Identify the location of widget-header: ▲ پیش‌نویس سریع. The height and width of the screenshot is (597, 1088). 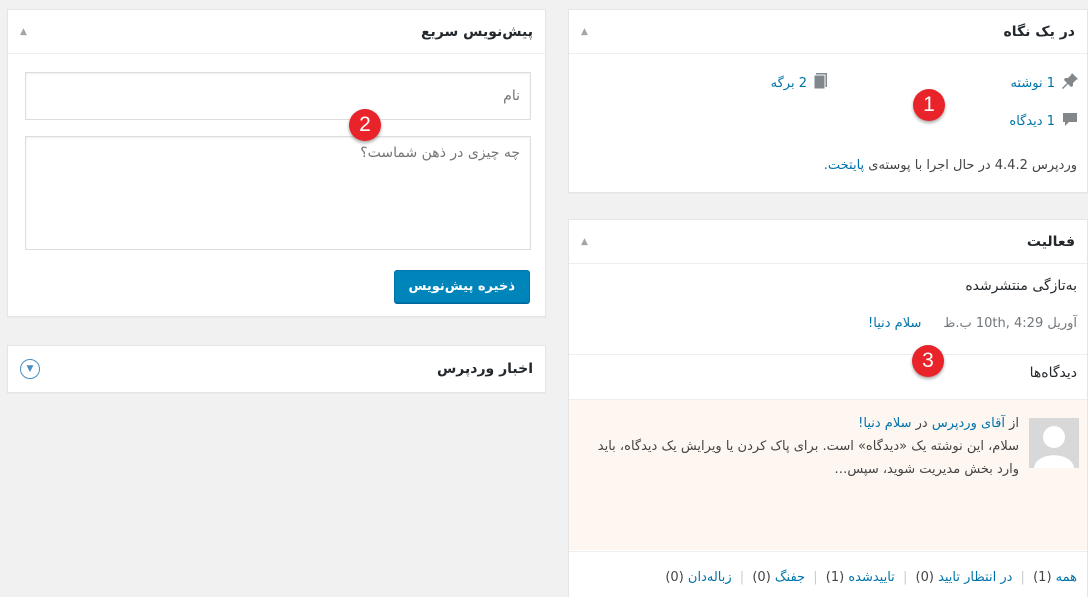
(276, 32).